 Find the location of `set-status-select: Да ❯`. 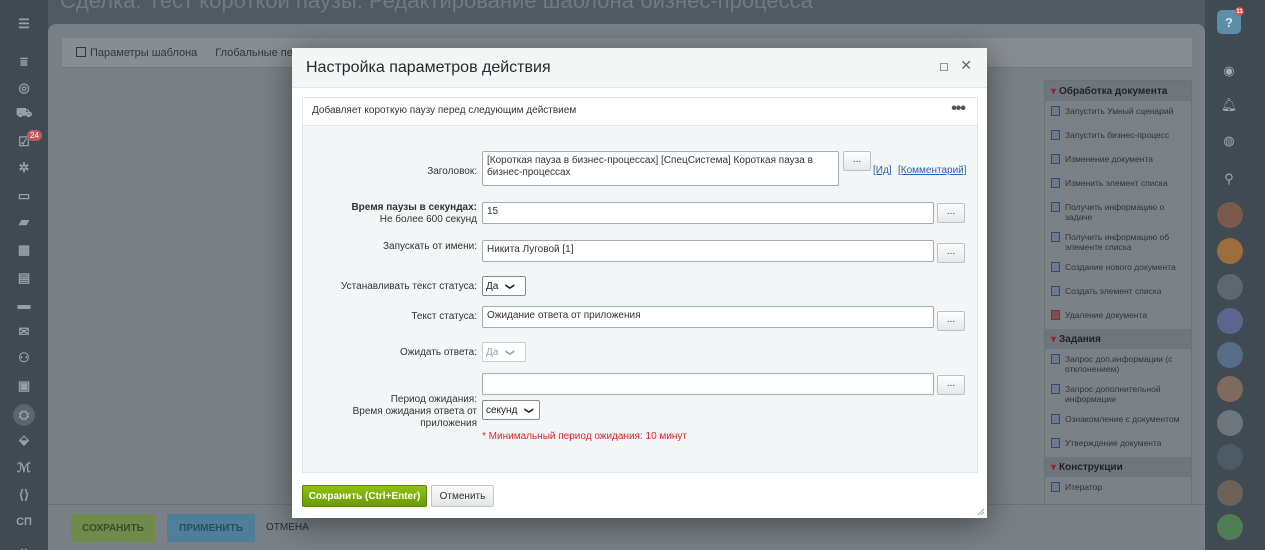

set-status-select: Да ❯ is located at coordinates (504, 286).